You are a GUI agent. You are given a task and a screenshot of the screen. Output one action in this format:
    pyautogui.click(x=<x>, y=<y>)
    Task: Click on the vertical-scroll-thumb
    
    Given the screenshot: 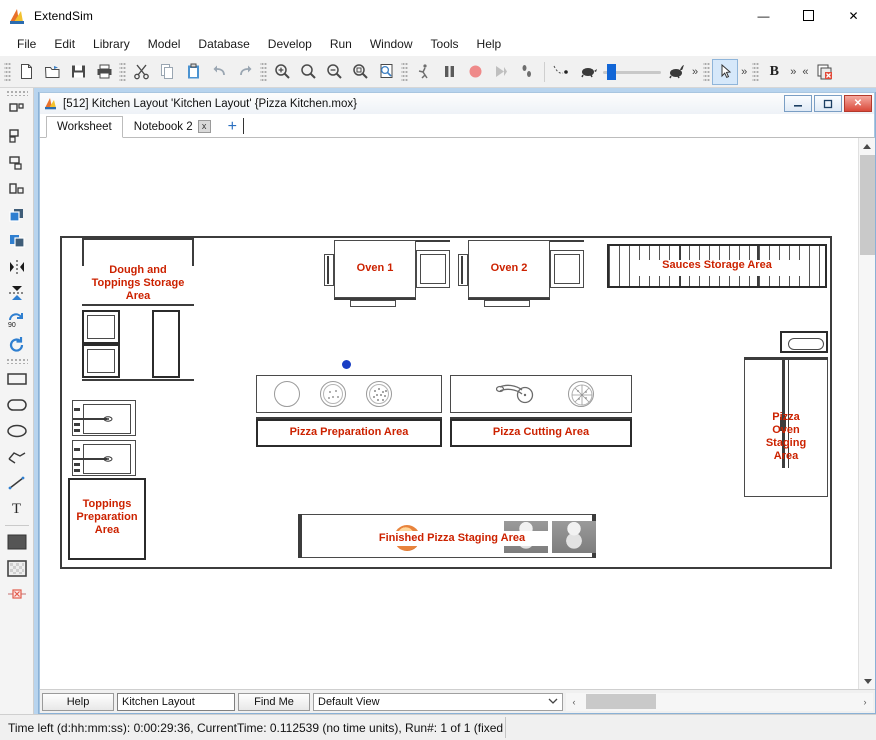 What is the action you would take?
    pyautogui.click(x=867, y=205)
    